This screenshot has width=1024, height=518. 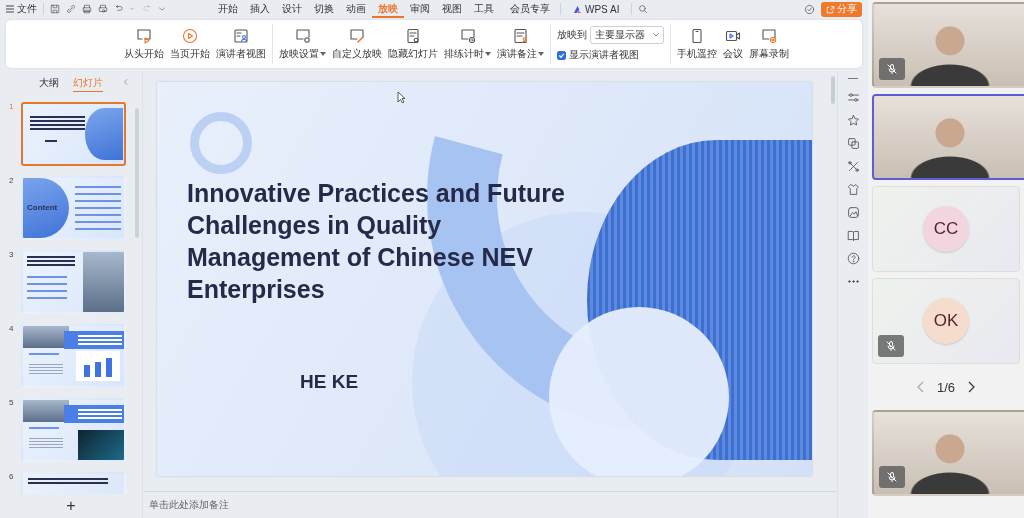 What do you see at coordinates (221, 143) in the screenshot?
I see `ring-shape` at bounding box center [221, 143].